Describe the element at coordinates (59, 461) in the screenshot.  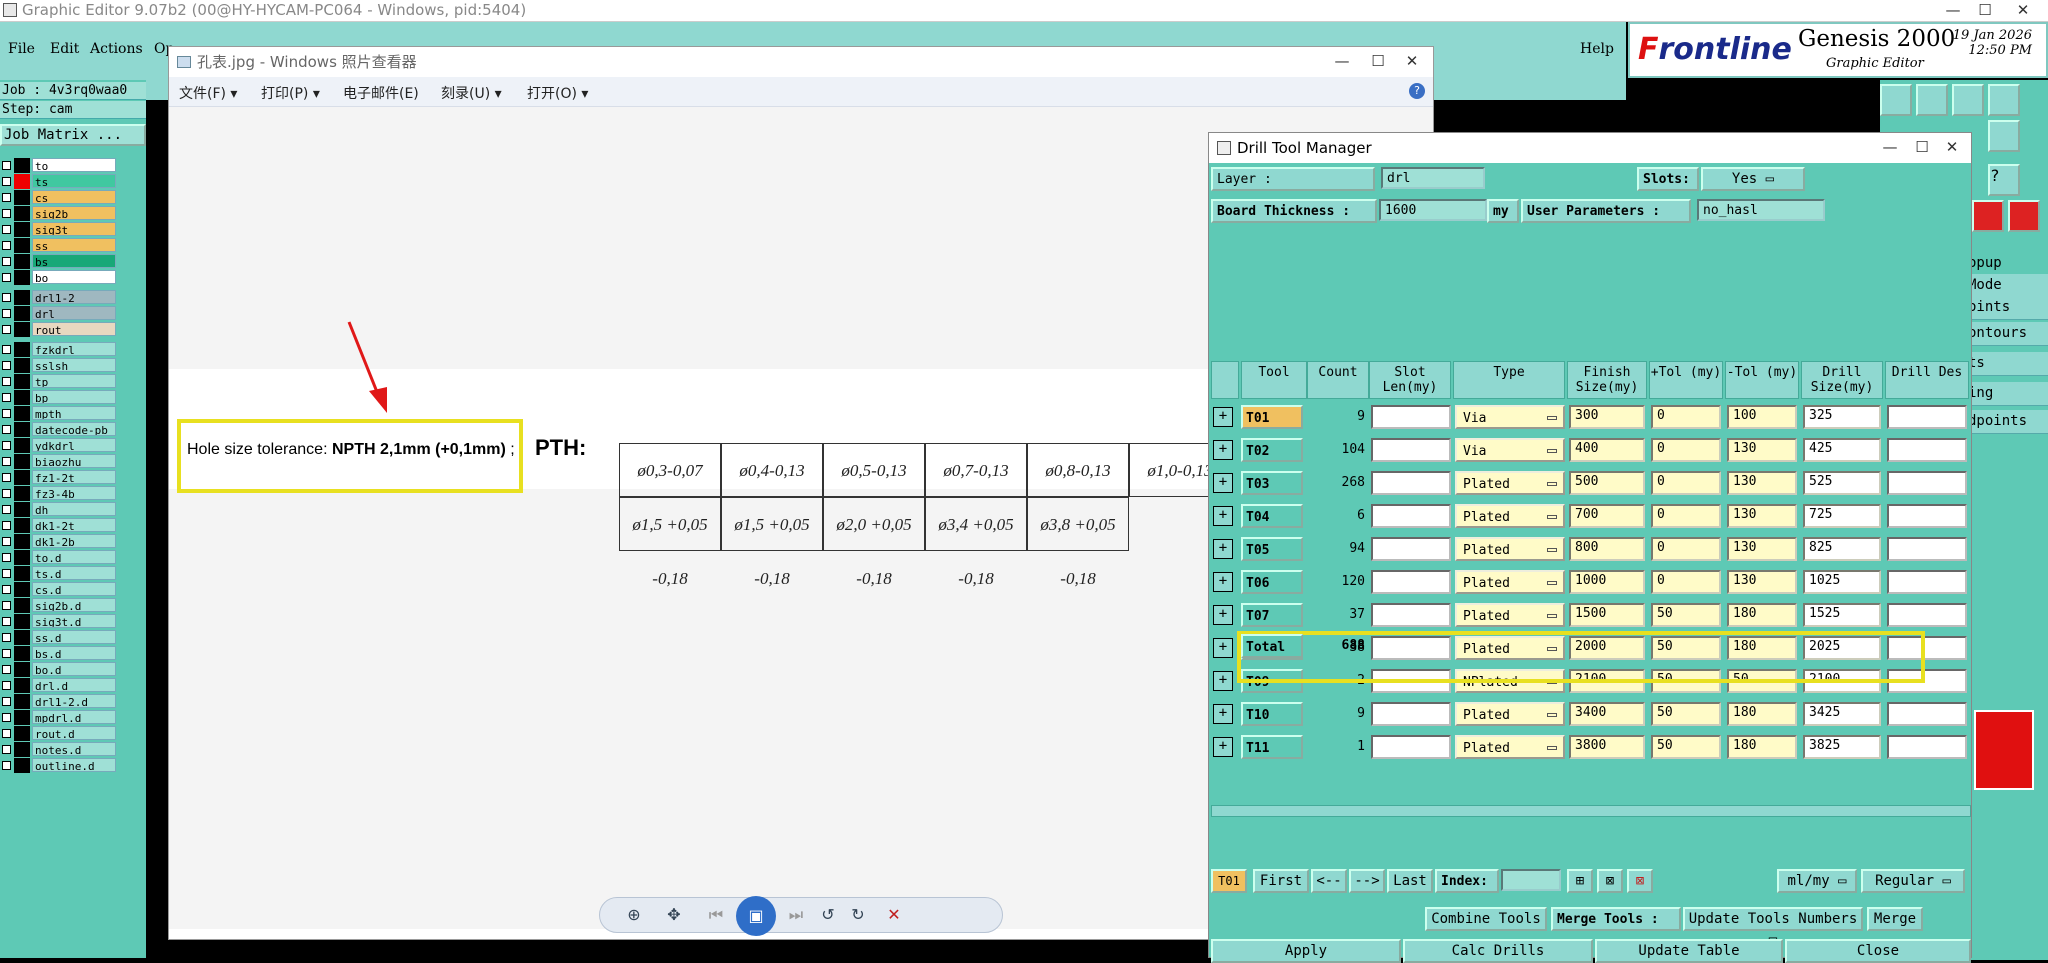
I see `layer-row: biaozhu` at that location.